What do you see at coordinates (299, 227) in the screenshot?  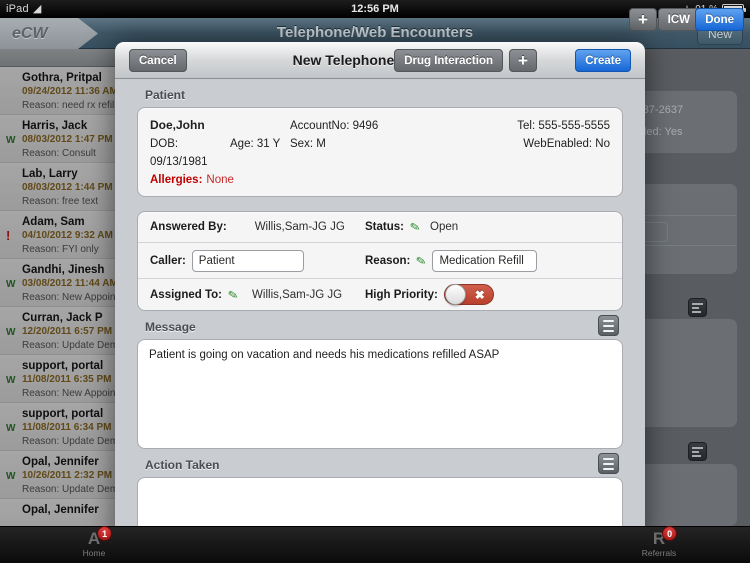 I see `answered-by-value: Willis,Sam-JG JG` at bounding box center [299, 227].